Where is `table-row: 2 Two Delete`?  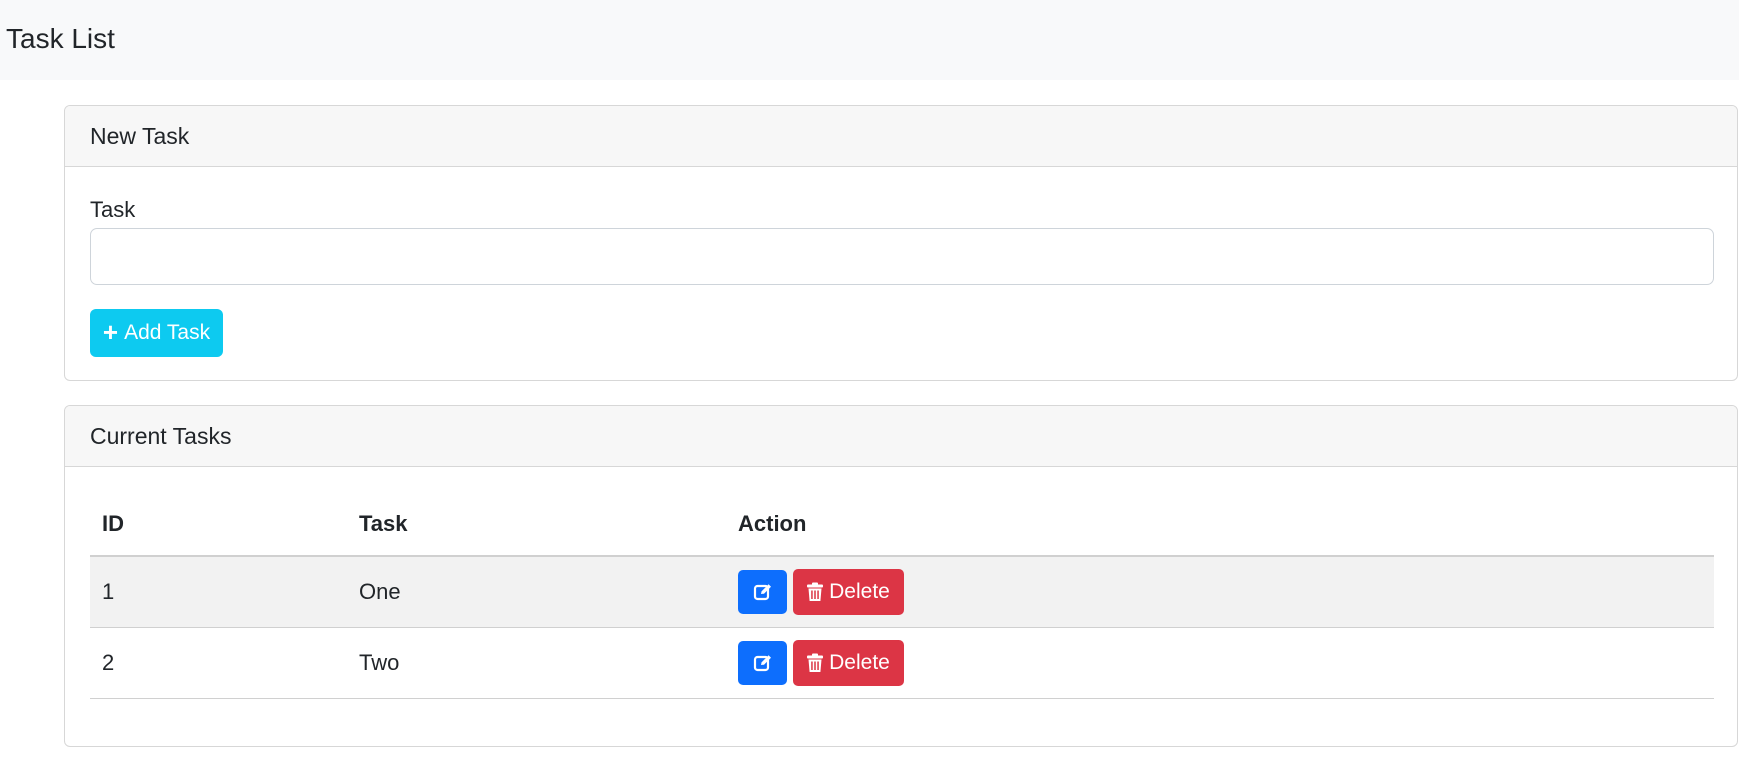
table-row: 2 Two Delete is located at coordinates (902, 663).